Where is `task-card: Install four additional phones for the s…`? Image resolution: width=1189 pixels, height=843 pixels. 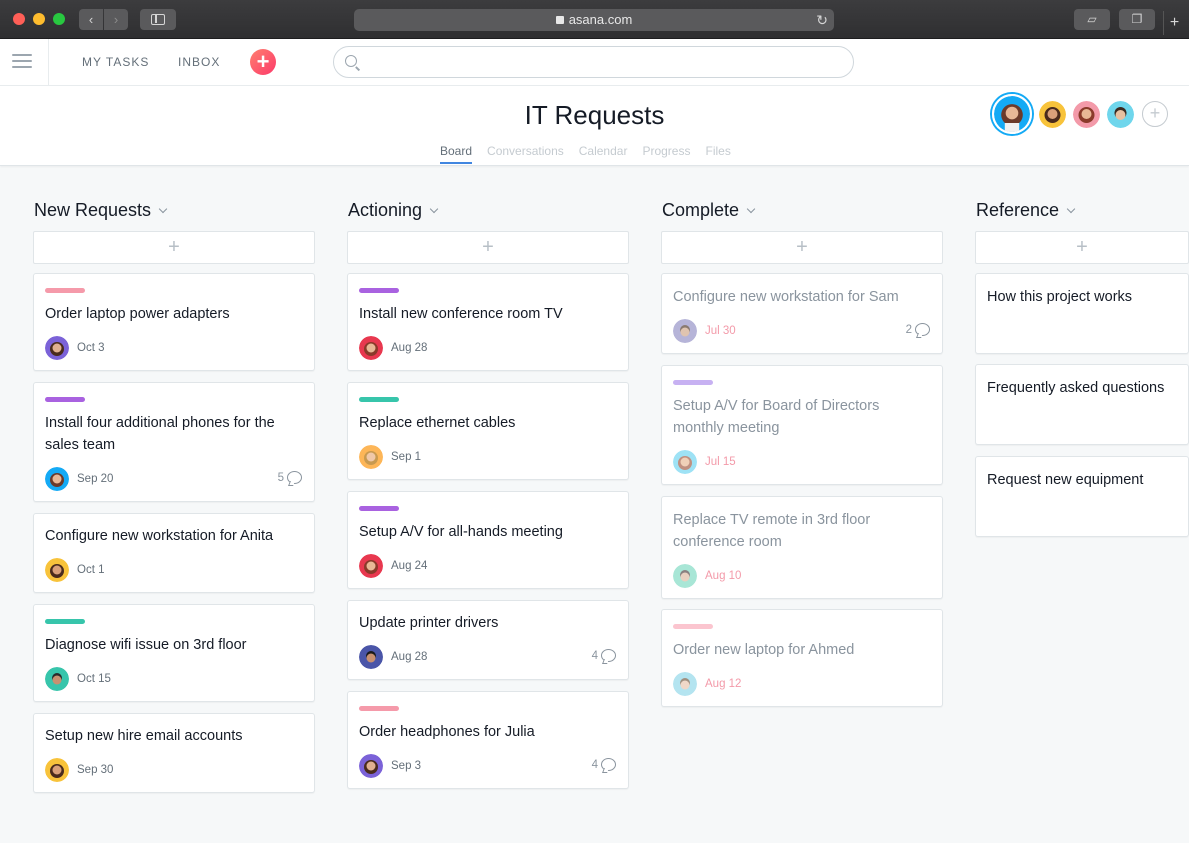
task-card: Install four additional phones for the s… is located at coordinates (174, 442).